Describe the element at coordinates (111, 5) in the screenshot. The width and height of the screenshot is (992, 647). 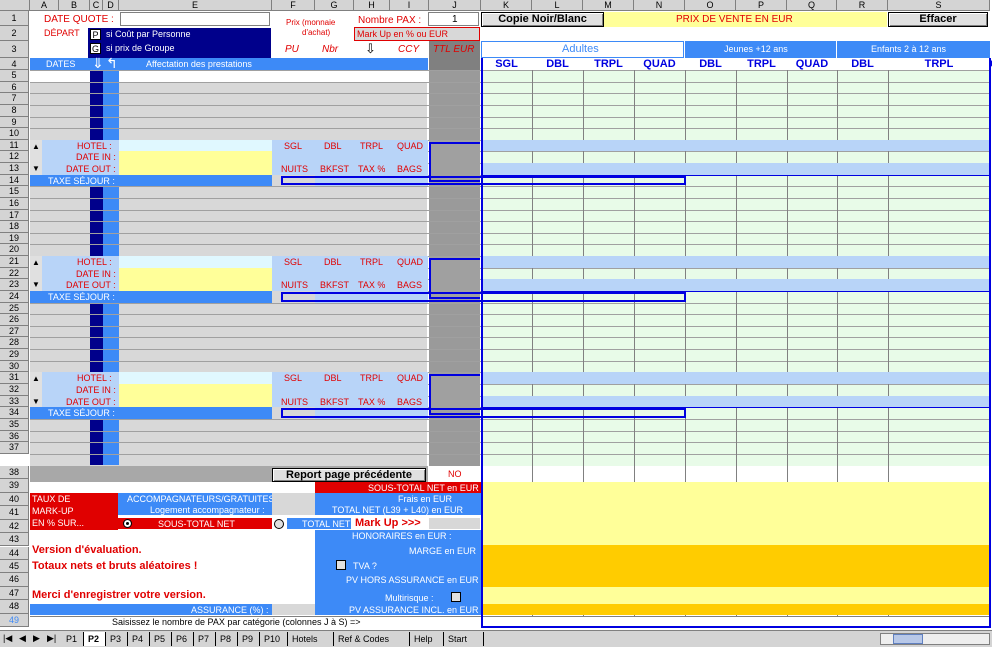
I see `column-header: D` at that location.